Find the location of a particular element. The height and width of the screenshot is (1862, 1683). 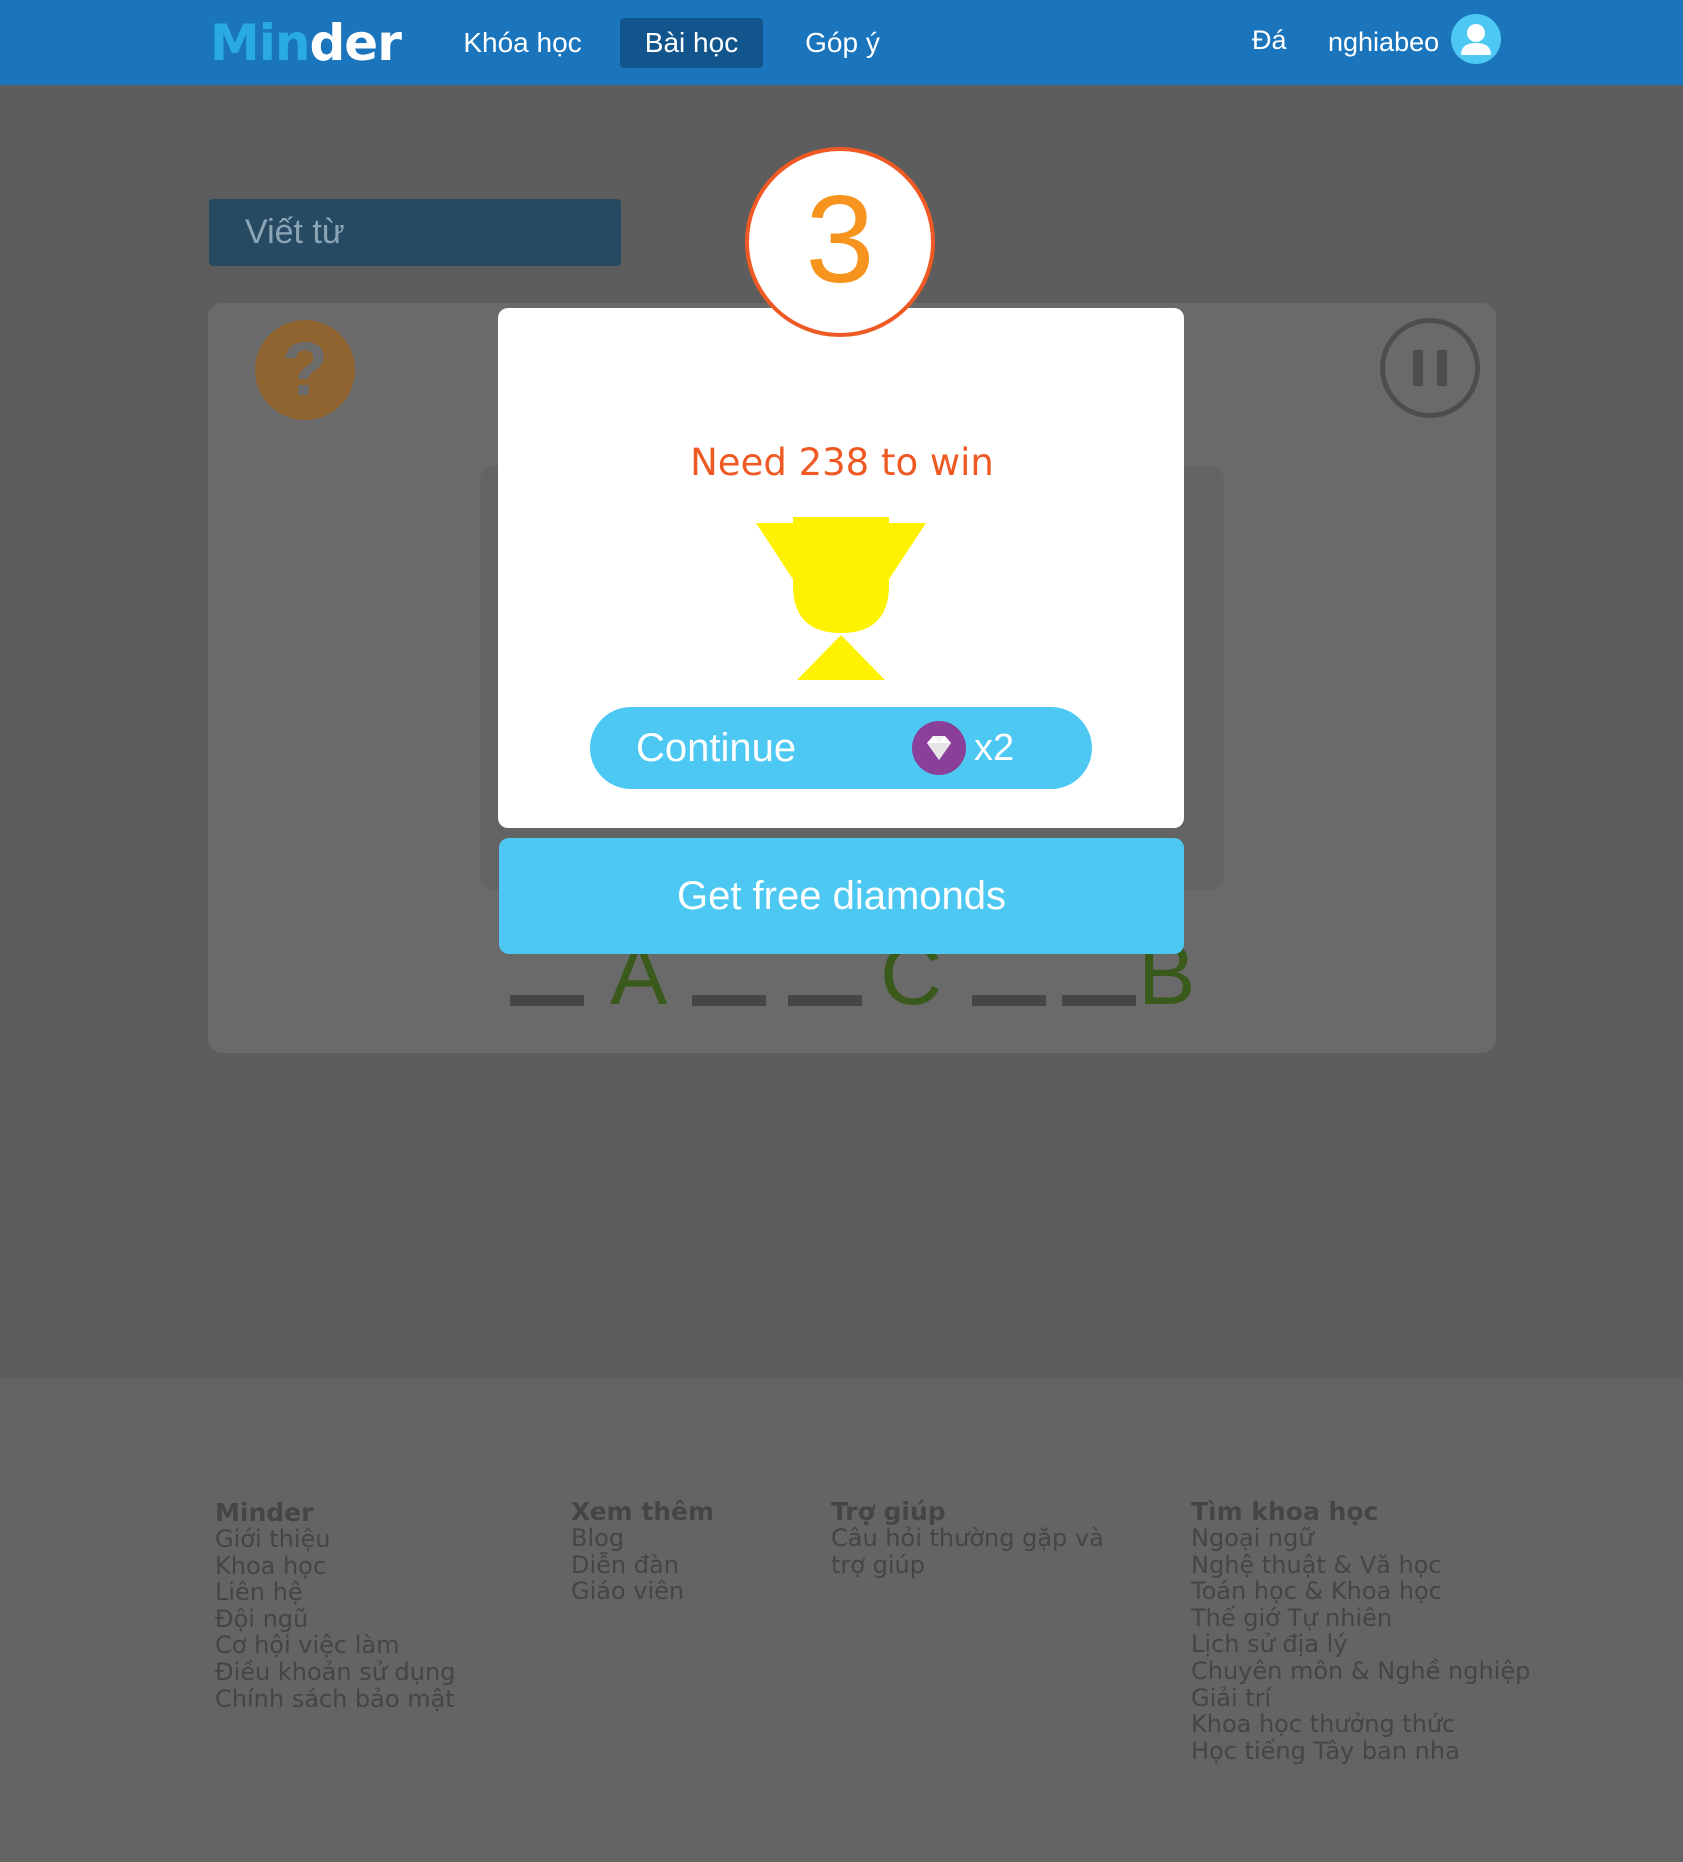

diamonds-link: Đá is located at coordinates (1269, 40).